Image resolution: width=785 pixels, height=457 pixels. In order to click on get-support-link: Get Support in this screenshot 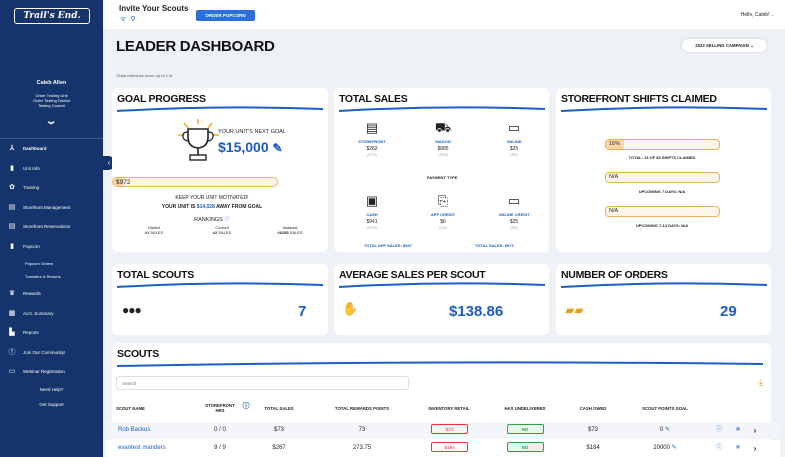, I will do `click(51, 404)`.